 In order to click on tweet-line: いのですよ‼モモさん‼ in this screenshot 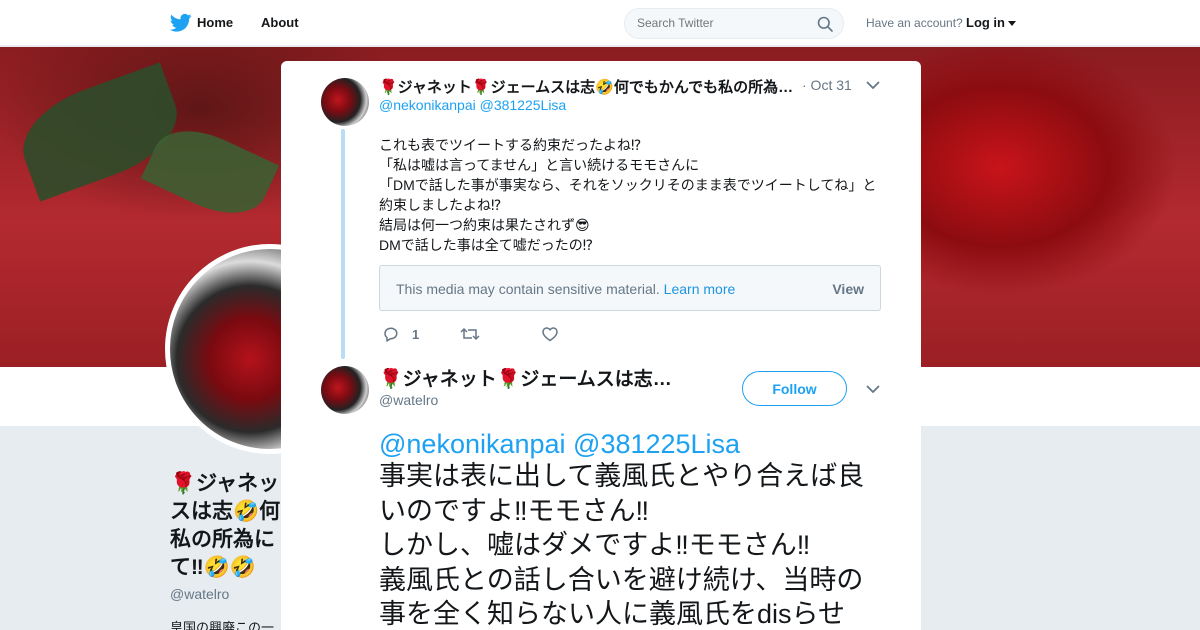, I will do `click(514, 510)`.